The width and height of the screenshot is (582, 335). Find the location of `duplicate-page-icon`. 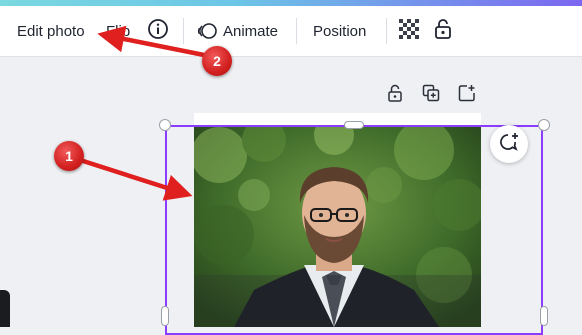

duplicate-page-icon is located at coordinates (431, 95).